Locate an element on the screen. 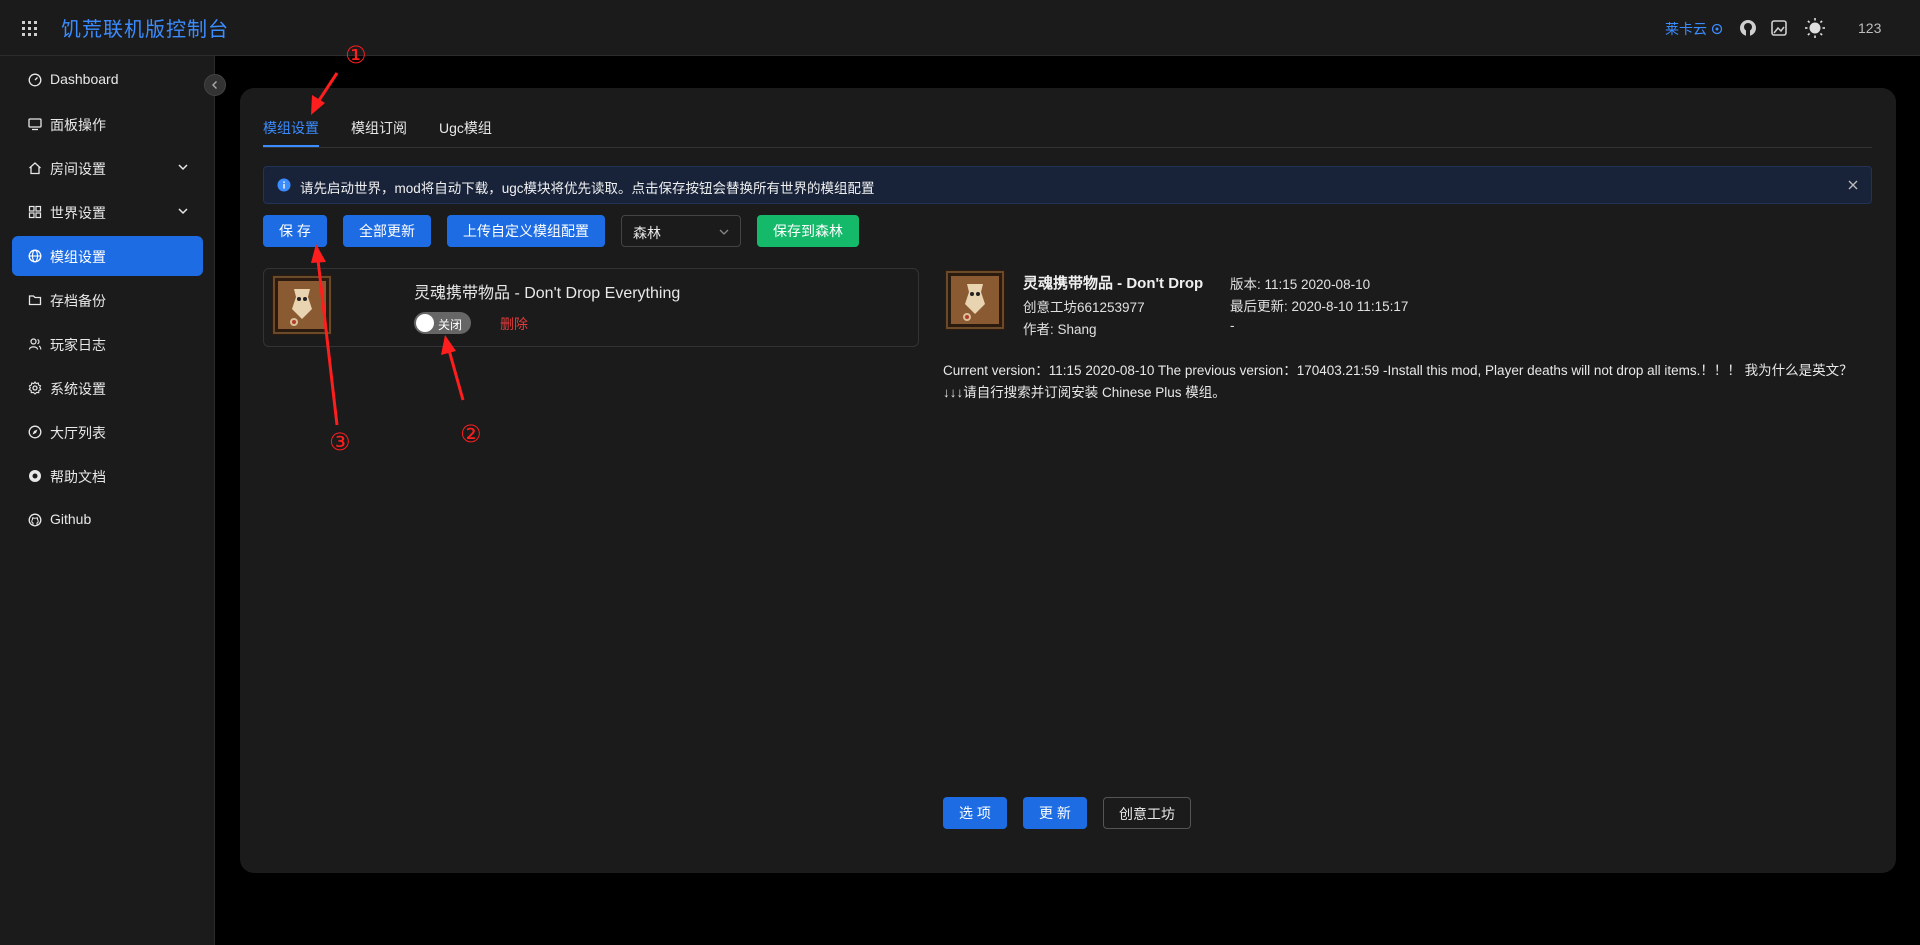  tab-bar: 模组设置 模组订阅 Ugc模组 is located at coordinates (1067, 131).